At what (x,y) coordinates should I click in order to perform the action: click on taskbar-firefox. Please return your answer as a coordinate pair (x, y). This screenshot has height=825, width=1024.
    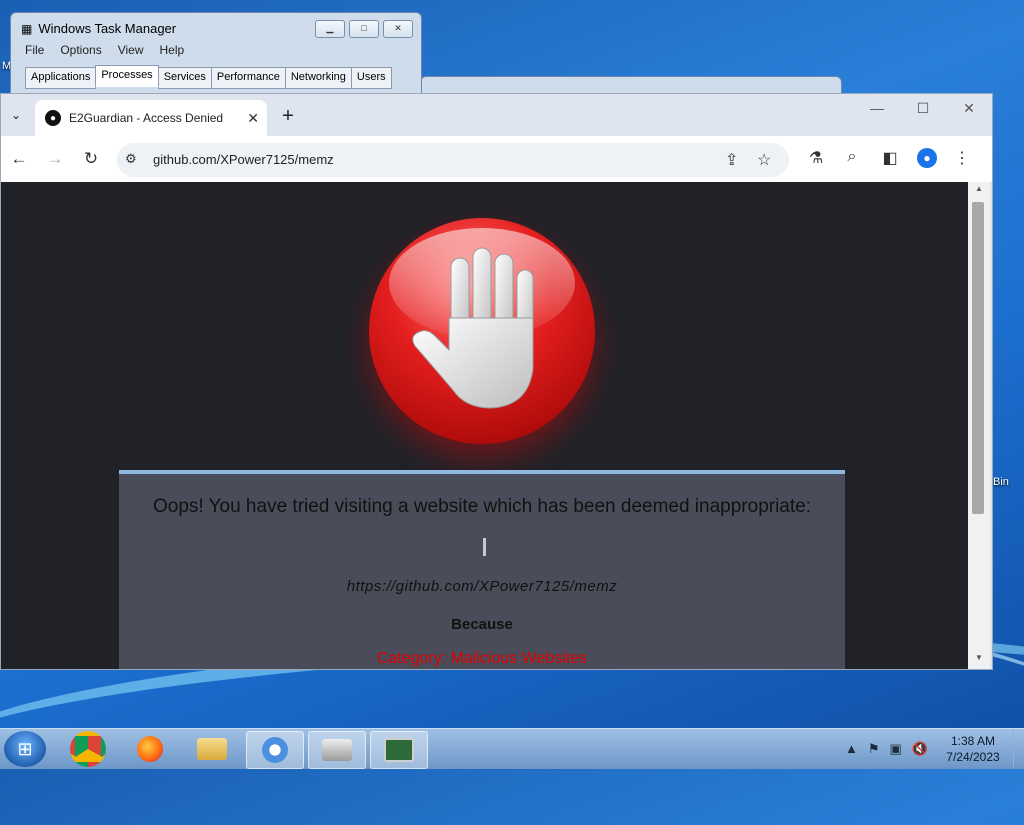
    Looking at the image, I should click on (150, 749).